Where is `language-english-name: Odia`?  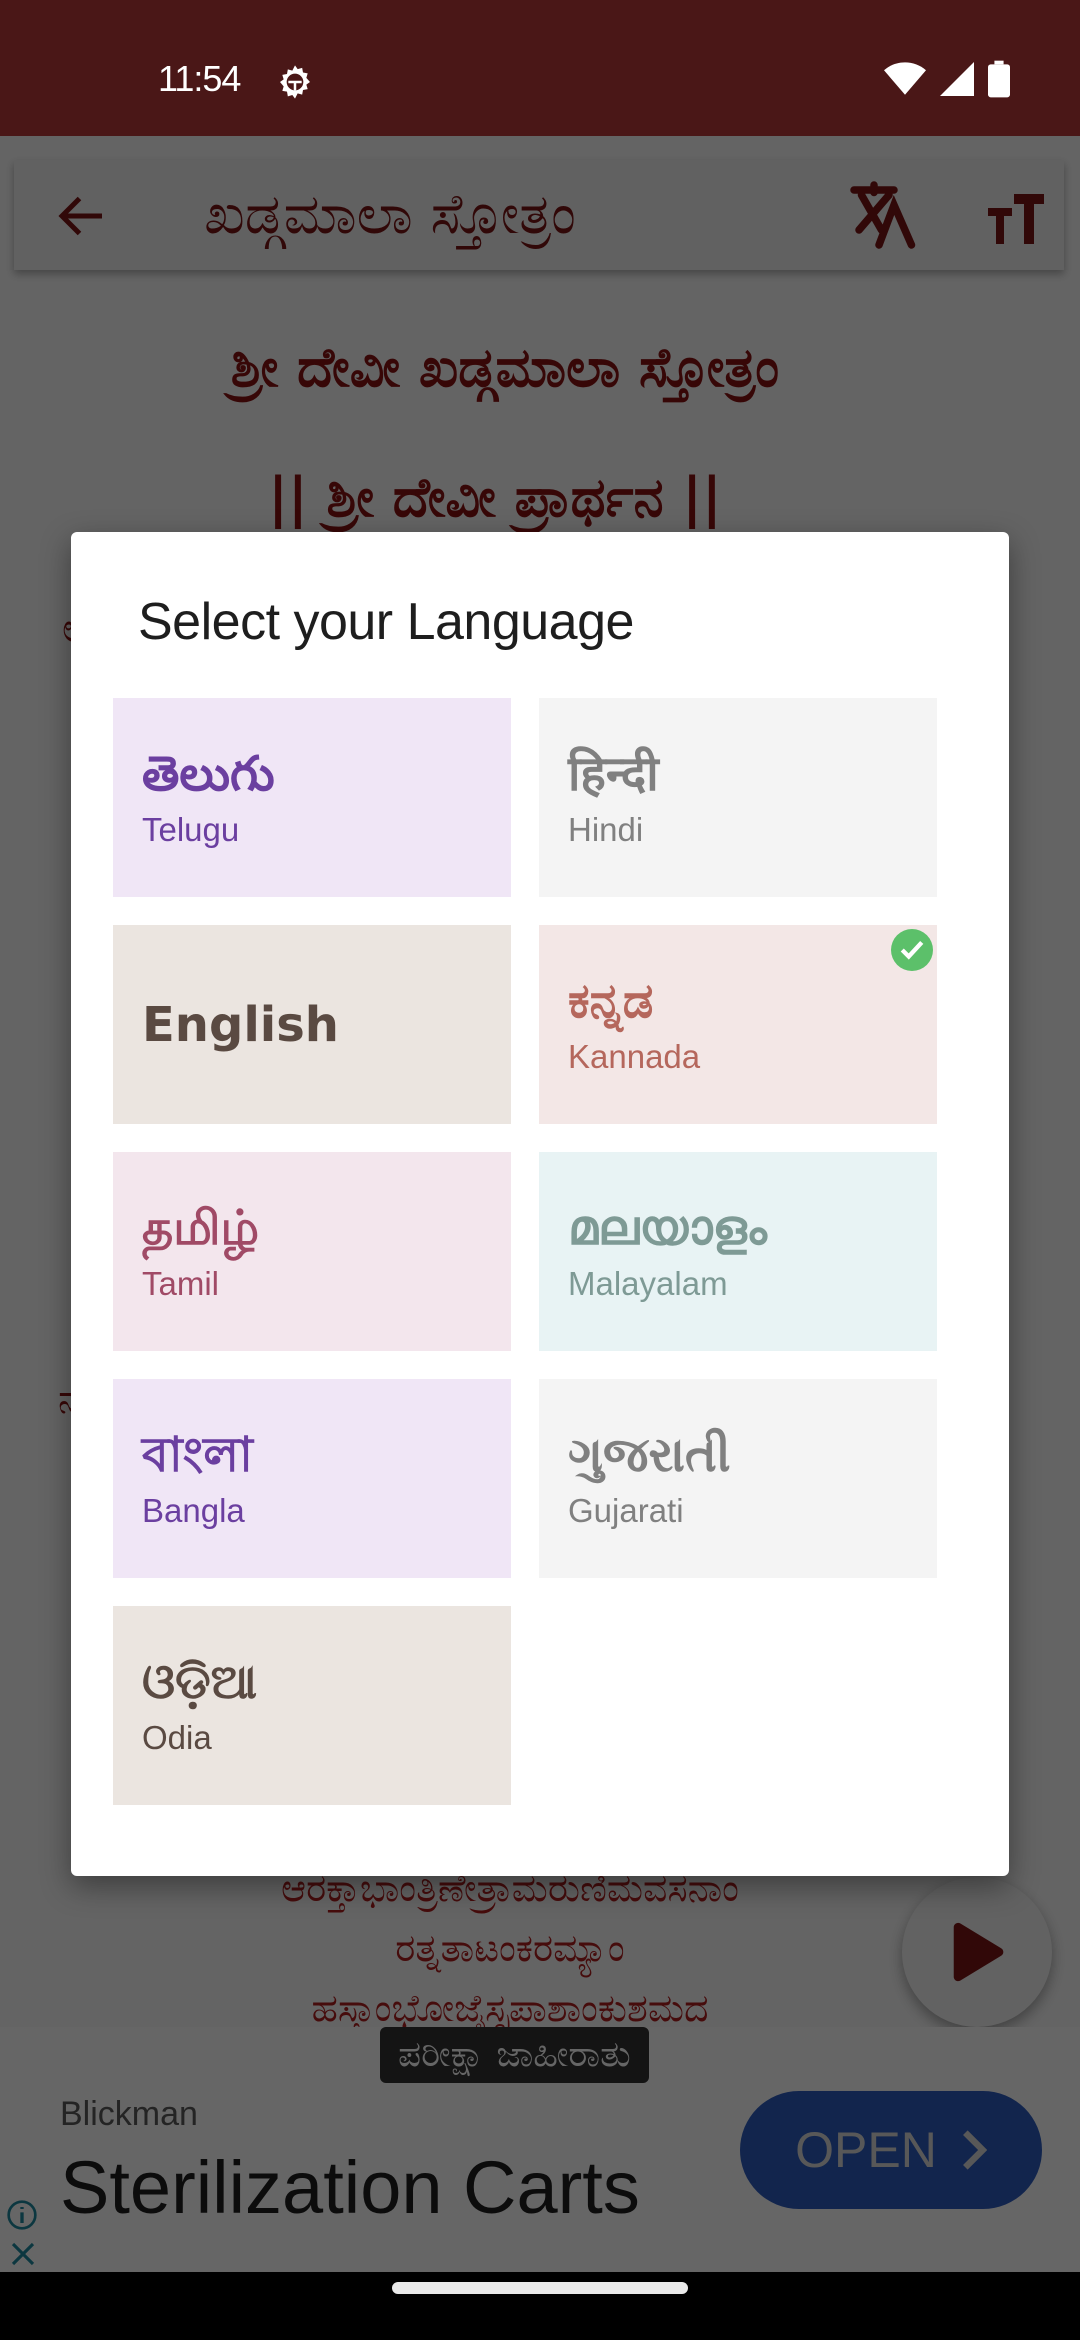
language-english-name: Odia is located at coordinates (177, 1738).